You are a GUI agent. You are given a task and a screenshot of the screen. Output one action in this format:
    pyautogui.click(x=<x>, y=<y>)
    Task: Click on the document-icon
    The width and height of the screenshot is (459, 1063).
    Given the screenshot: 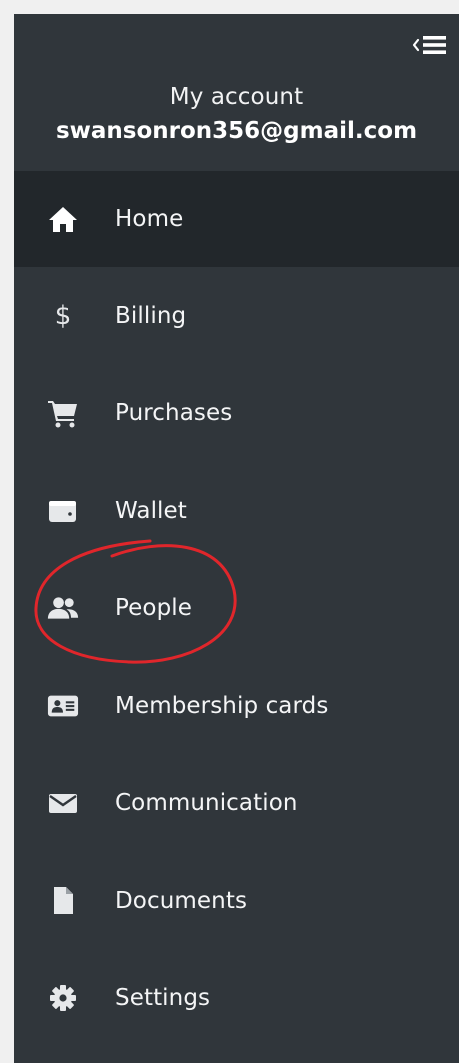 What is the action you would take?
    pyautogui.click(x=63, y=901)
    